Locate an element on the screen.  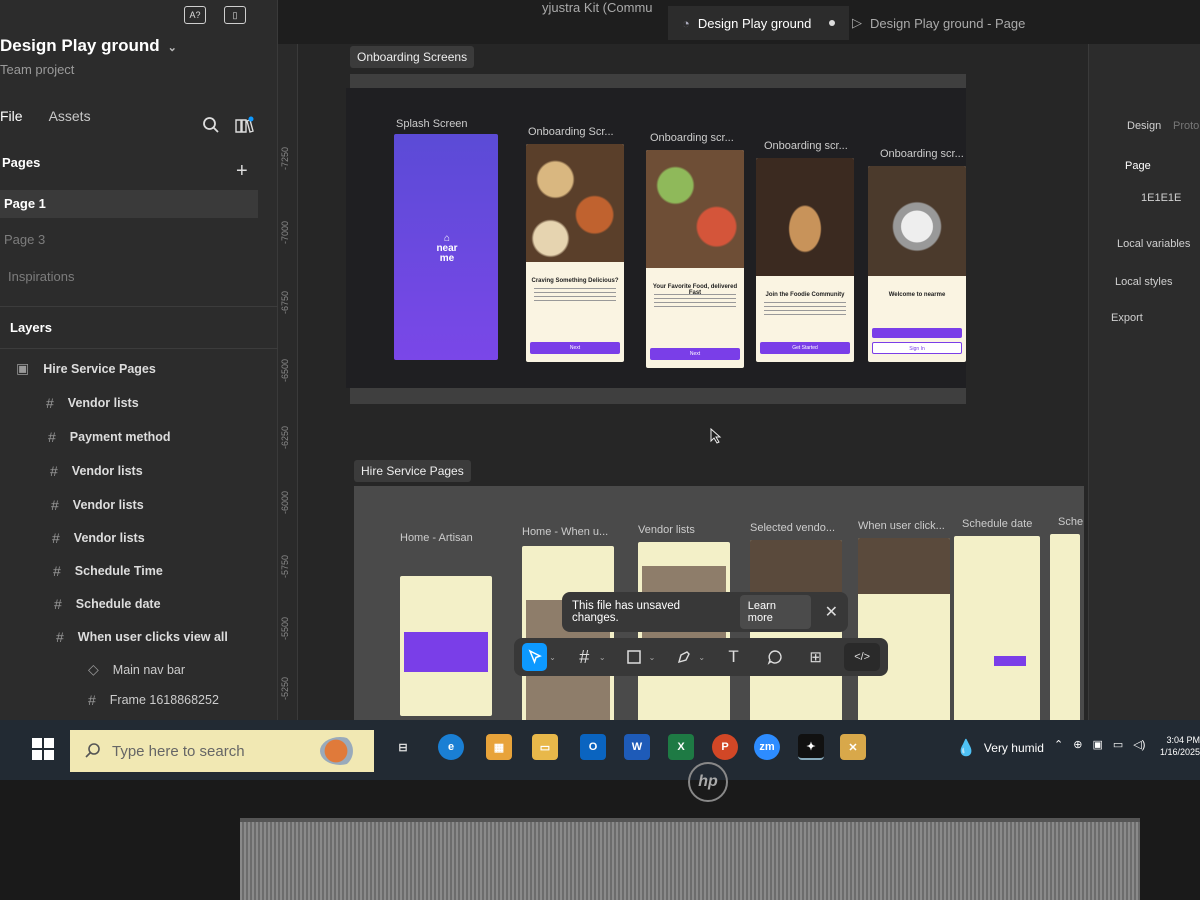
taskbar-search-box: Type here to search is located at coordinates (222, 751).